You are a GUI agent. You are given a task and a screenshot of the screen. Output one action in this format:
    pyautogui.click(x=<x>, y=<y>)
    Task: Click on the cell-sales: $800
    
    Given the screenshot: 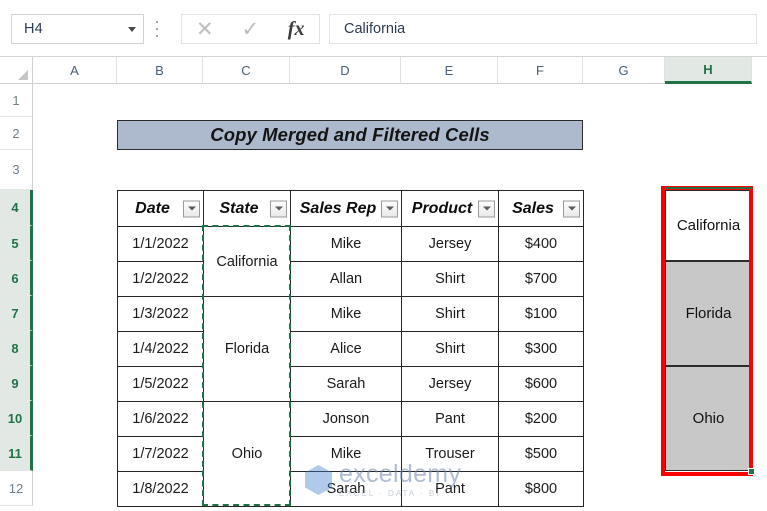 What is the action you would take?
    pyautogui.click(x=541, y=489)
    